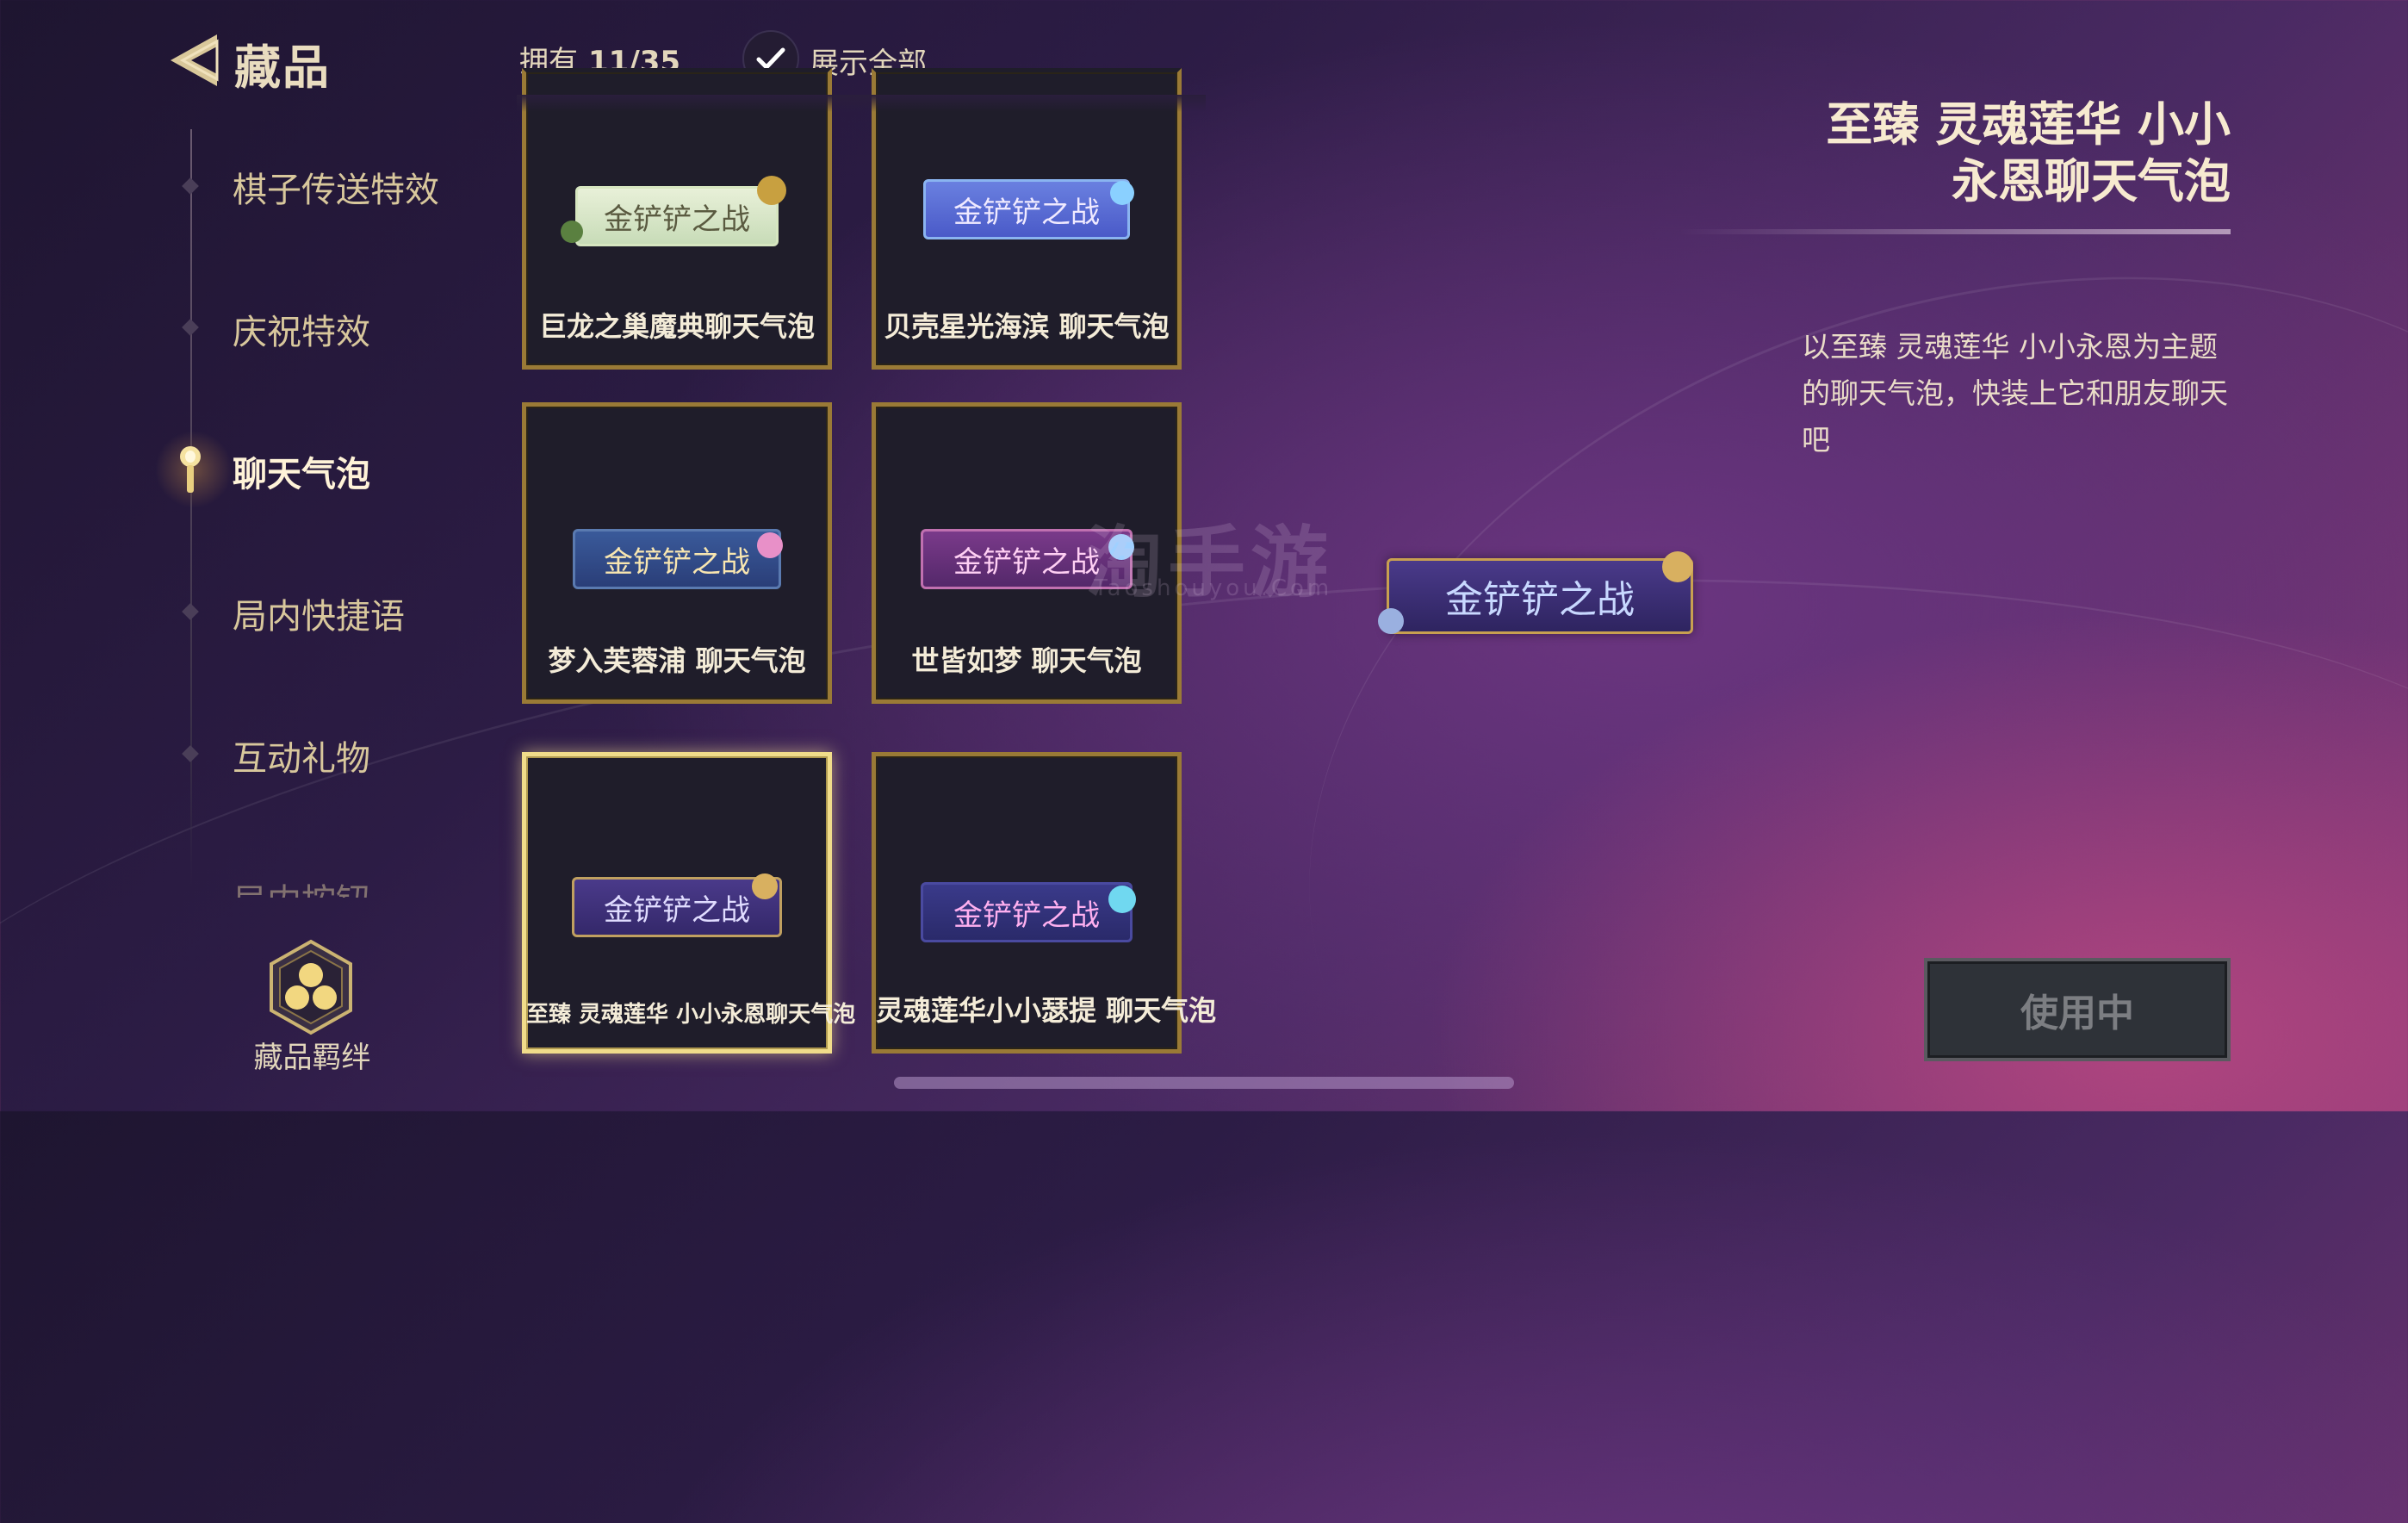 The width and height of the screenshot is (2408, 1523). Describe the element at coordinates (1213, 588) in the screenshot. I see `watermark-sub: Taoshouyou.Com` at that location.